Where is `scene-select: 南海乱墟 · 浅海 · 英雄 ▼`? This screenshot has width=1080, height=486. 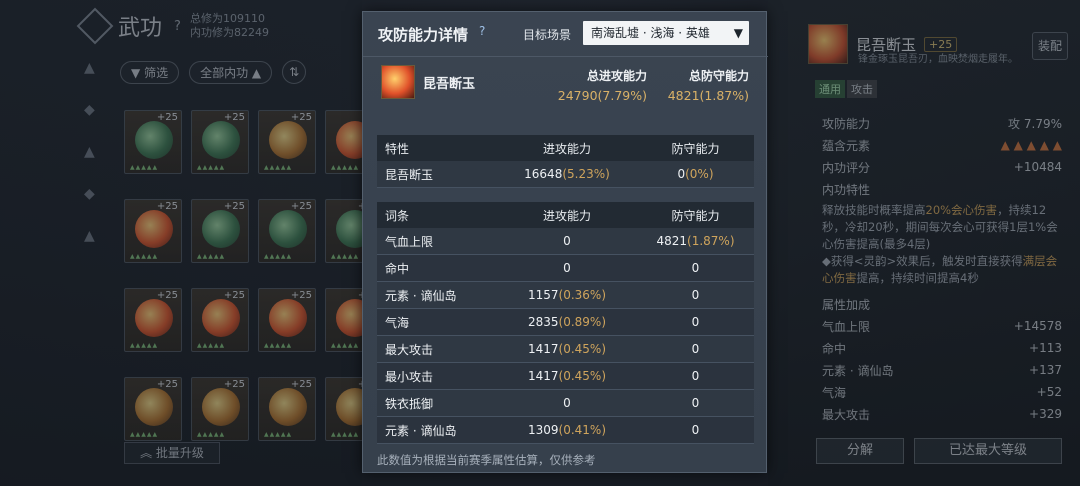
scene-select: 南海乱墟 · 浅海 · 英雄 ▼ is located at coordinates (666, 33).